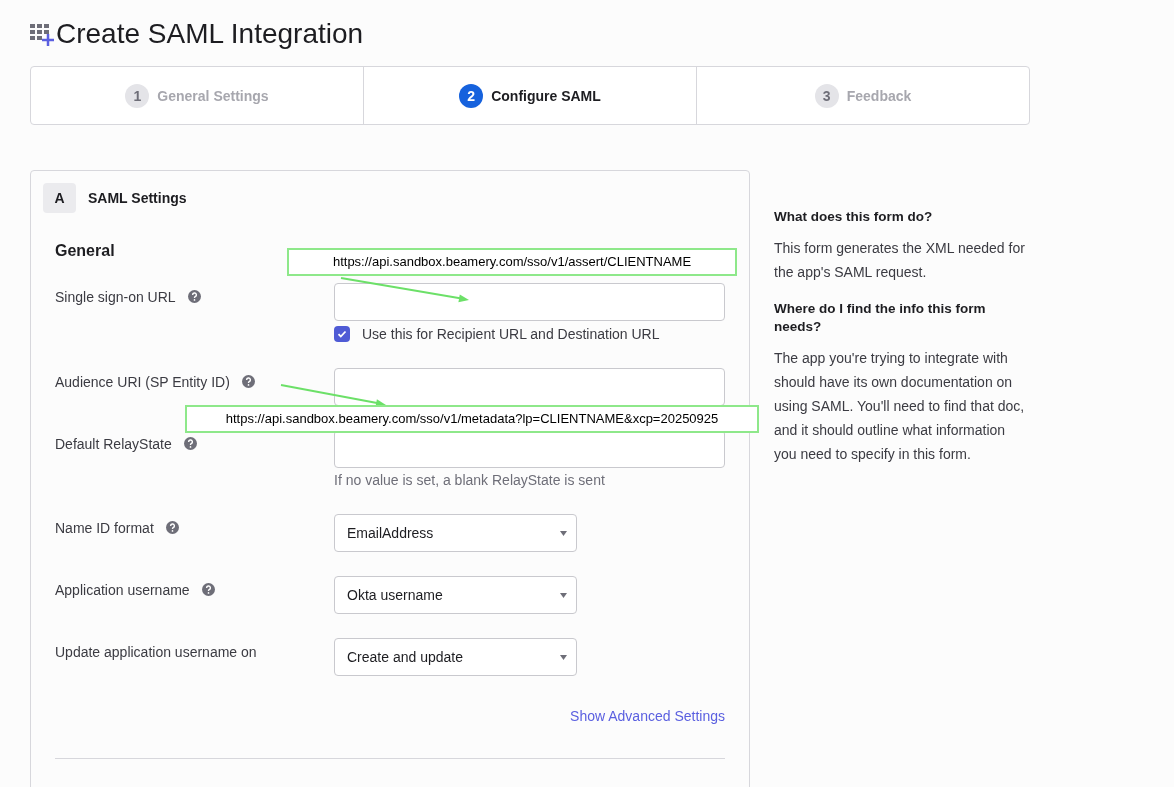  Describe the element at coordinates (880, 318) in the screenshot. I see `help-heading: Where do I find the info this form needs?` at that location.